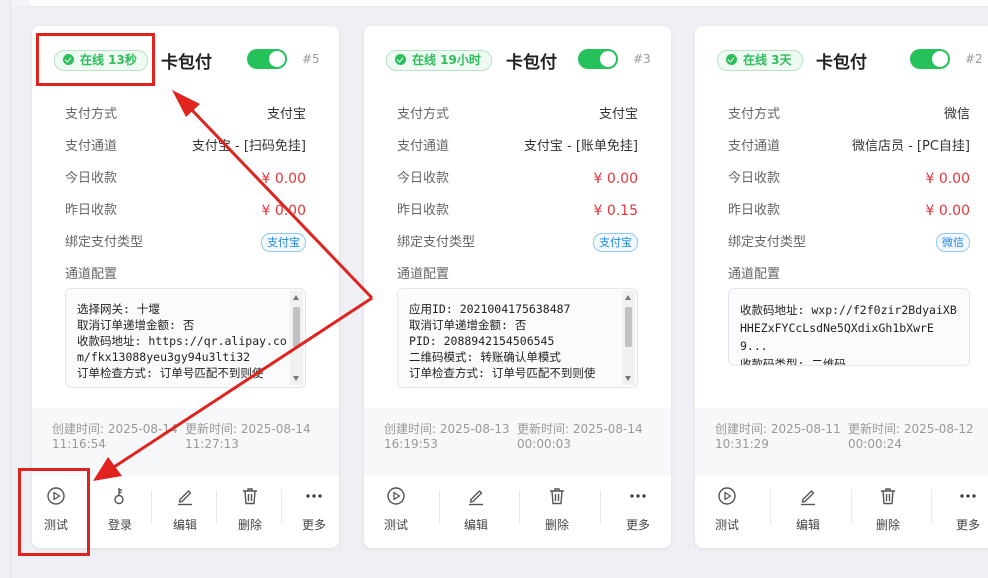 The height and width of the screenshot is (578, 988). I want to click on arrow-line-down, so click(243, 382).